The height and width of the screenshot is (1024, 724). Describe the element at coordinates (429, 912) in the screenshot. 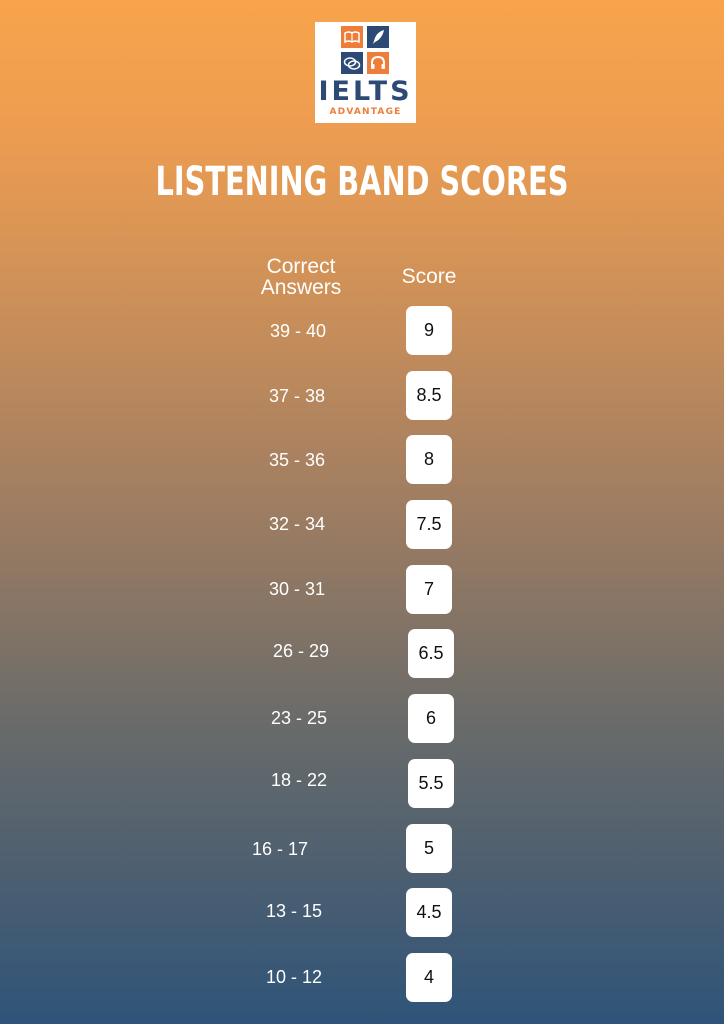

I see `band-score-box: 4.5` at that location.